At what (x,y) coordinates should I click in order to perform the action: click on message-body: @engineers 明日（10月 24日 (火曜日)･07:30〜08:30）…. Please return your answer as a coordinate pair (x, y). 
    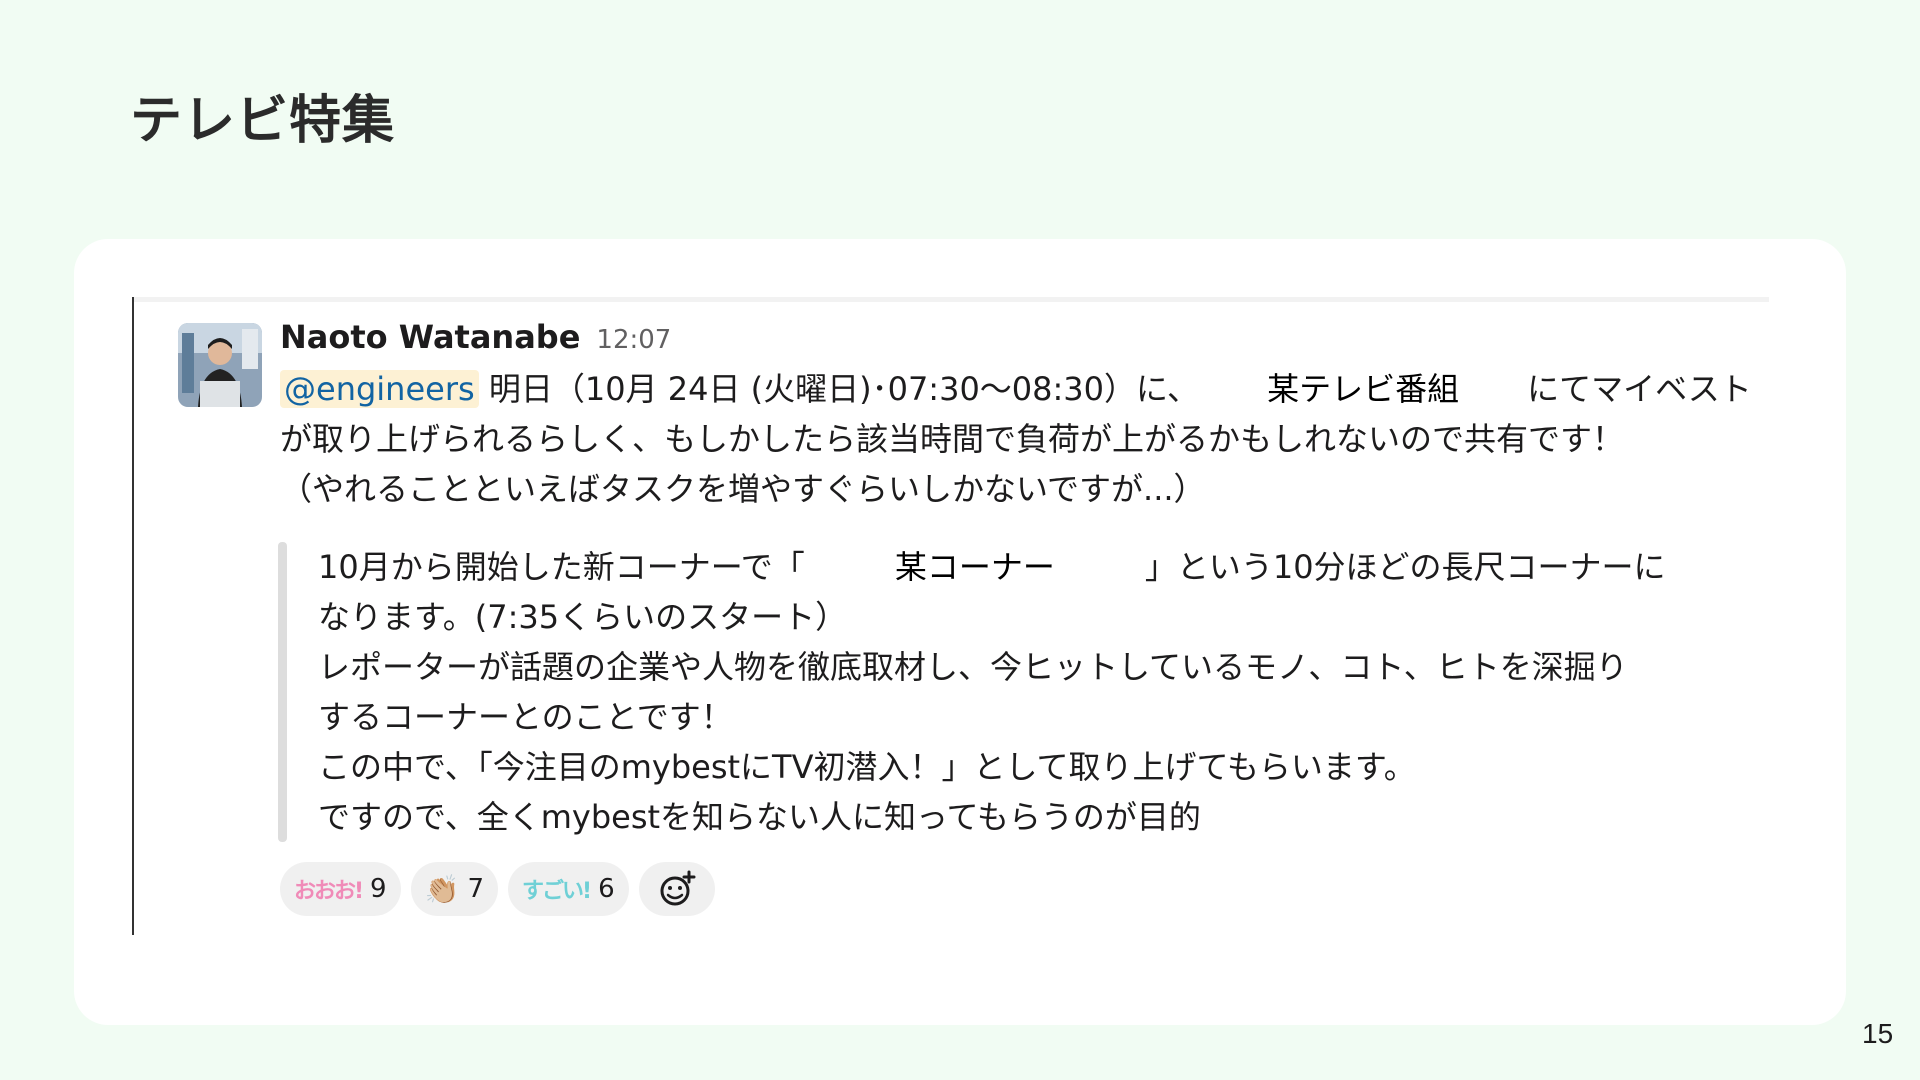
    Looking at the image, I should click on (1020, 439).